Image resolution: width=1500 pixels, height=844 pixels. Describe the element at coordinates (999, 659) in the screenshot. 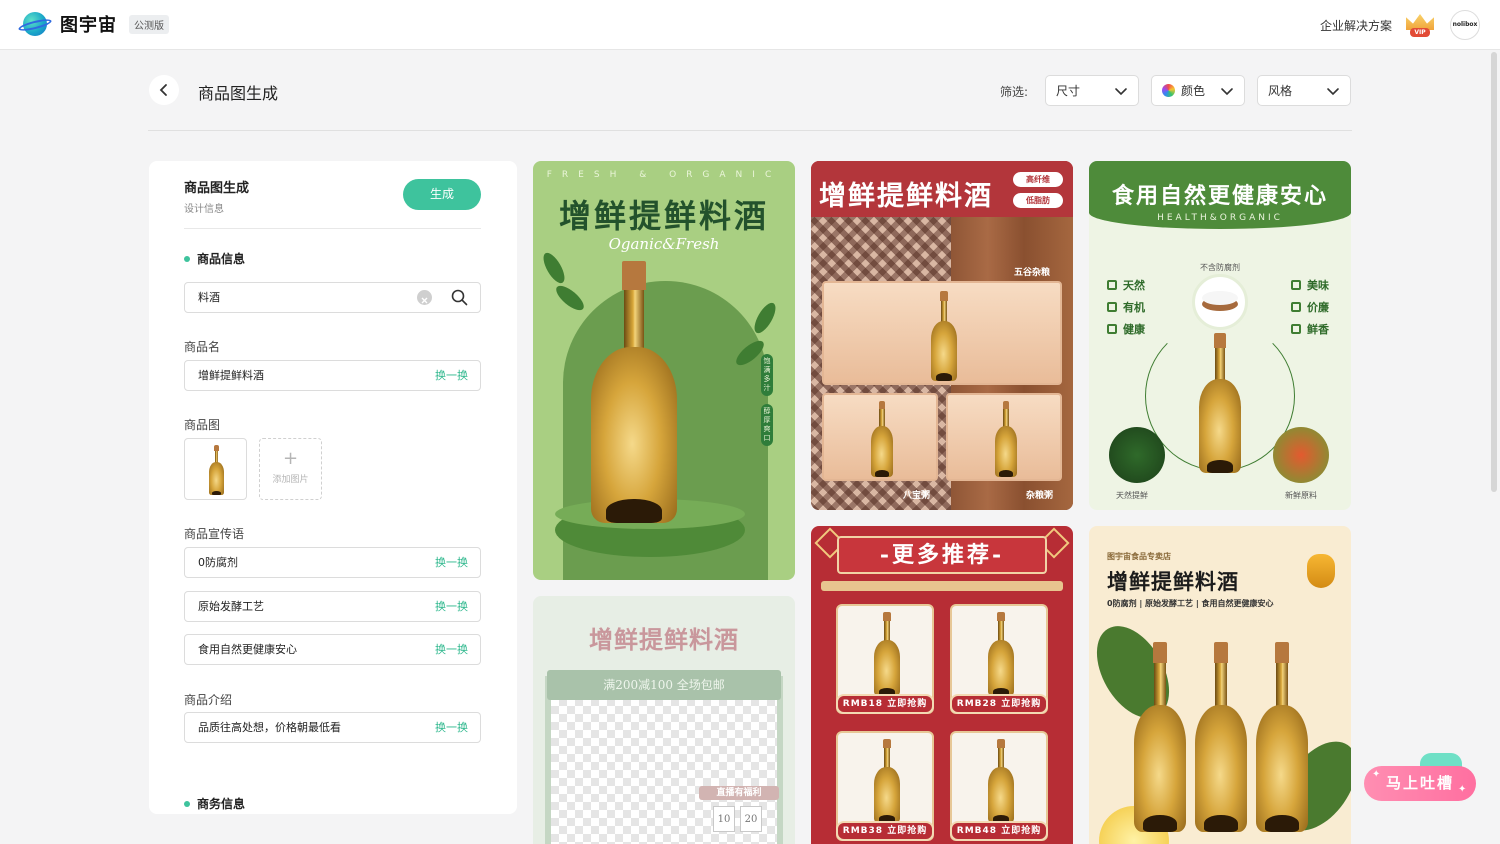

I see `product-cell: RMB28 立即抢购` at that location.